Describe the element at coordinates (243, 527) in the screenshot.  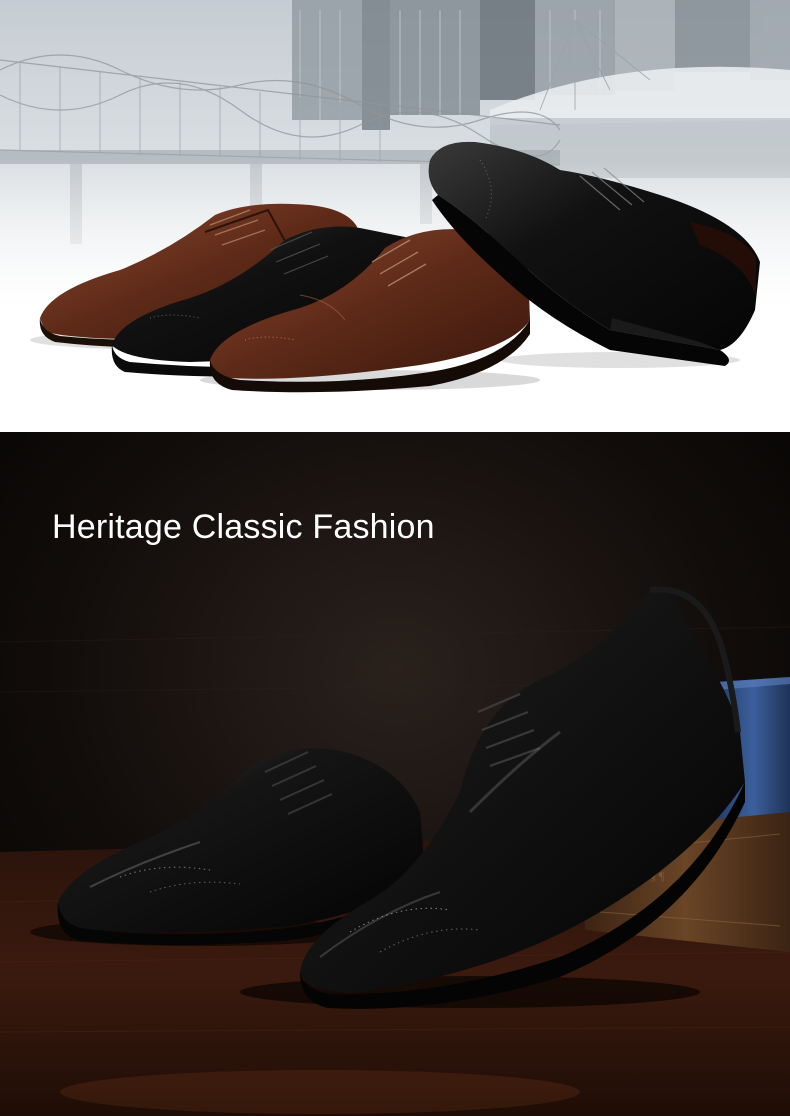
I see `headline-heritage-classic: Heritage Classic Fashion` at that location.